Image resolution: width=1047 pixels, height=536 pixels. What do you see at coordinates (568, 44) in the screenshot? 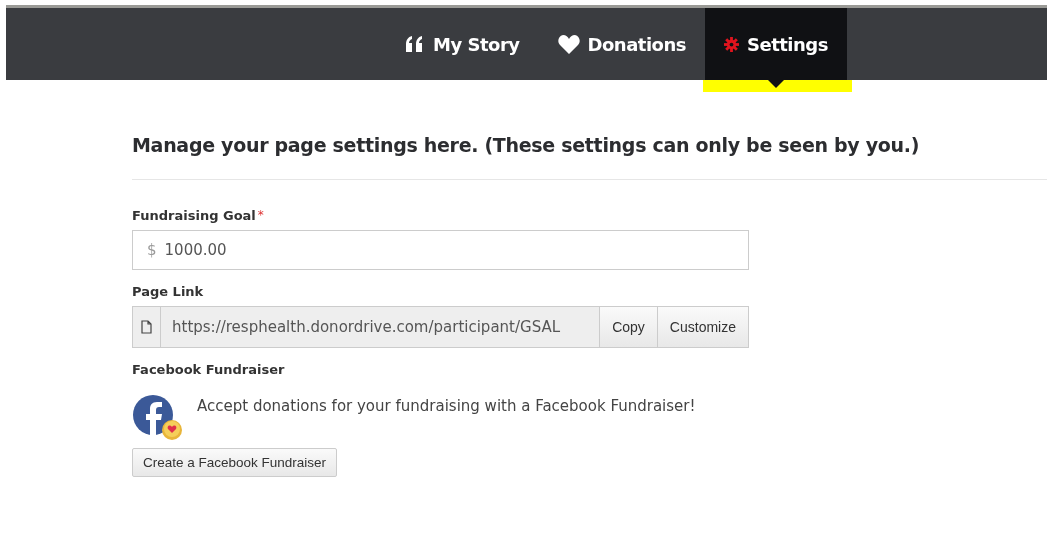
I see `heart-icon` at bounding box center [568, 44].